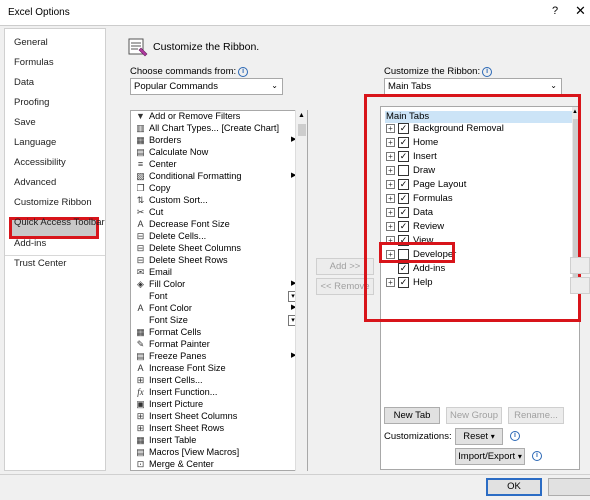 The height and width of the screenshot is (500, 590). Describe the element at coordinates (138, 47) in the screenshot. I see `customize-ribbon-icon` at that location.